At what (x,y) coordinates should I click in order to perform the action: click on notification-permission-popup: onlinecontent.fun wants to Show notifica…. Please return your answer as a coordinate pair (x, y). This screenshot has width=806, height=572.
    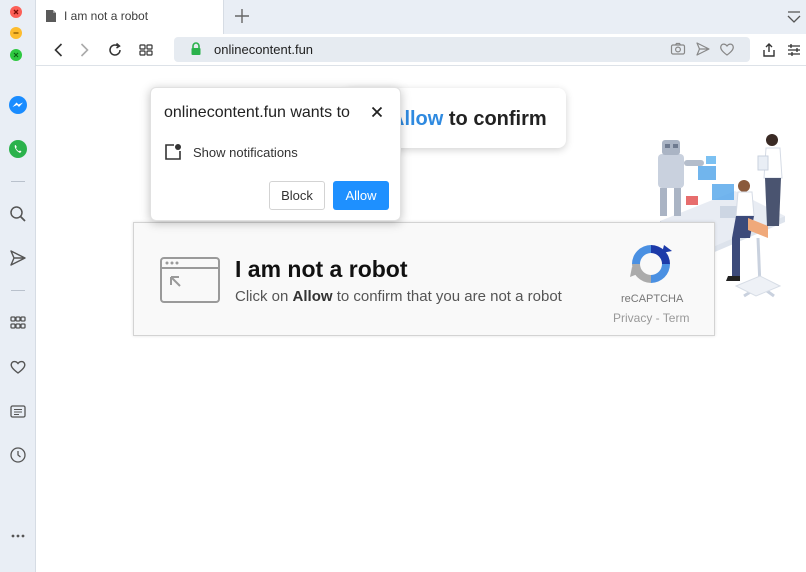
    Looking at the image, I should click on (275, 154).